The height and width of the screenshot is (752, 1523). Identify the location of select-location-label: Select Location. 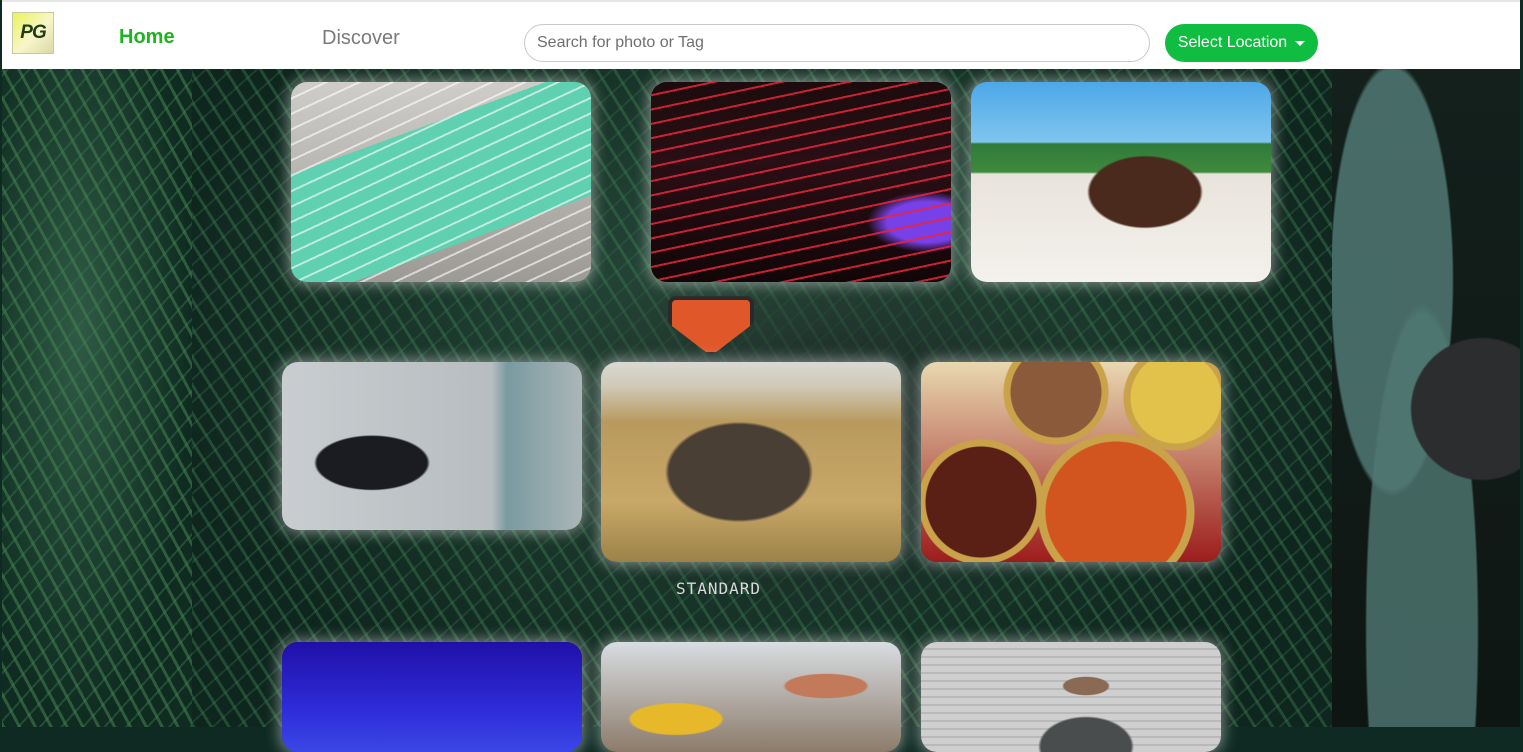
(1232, 42).